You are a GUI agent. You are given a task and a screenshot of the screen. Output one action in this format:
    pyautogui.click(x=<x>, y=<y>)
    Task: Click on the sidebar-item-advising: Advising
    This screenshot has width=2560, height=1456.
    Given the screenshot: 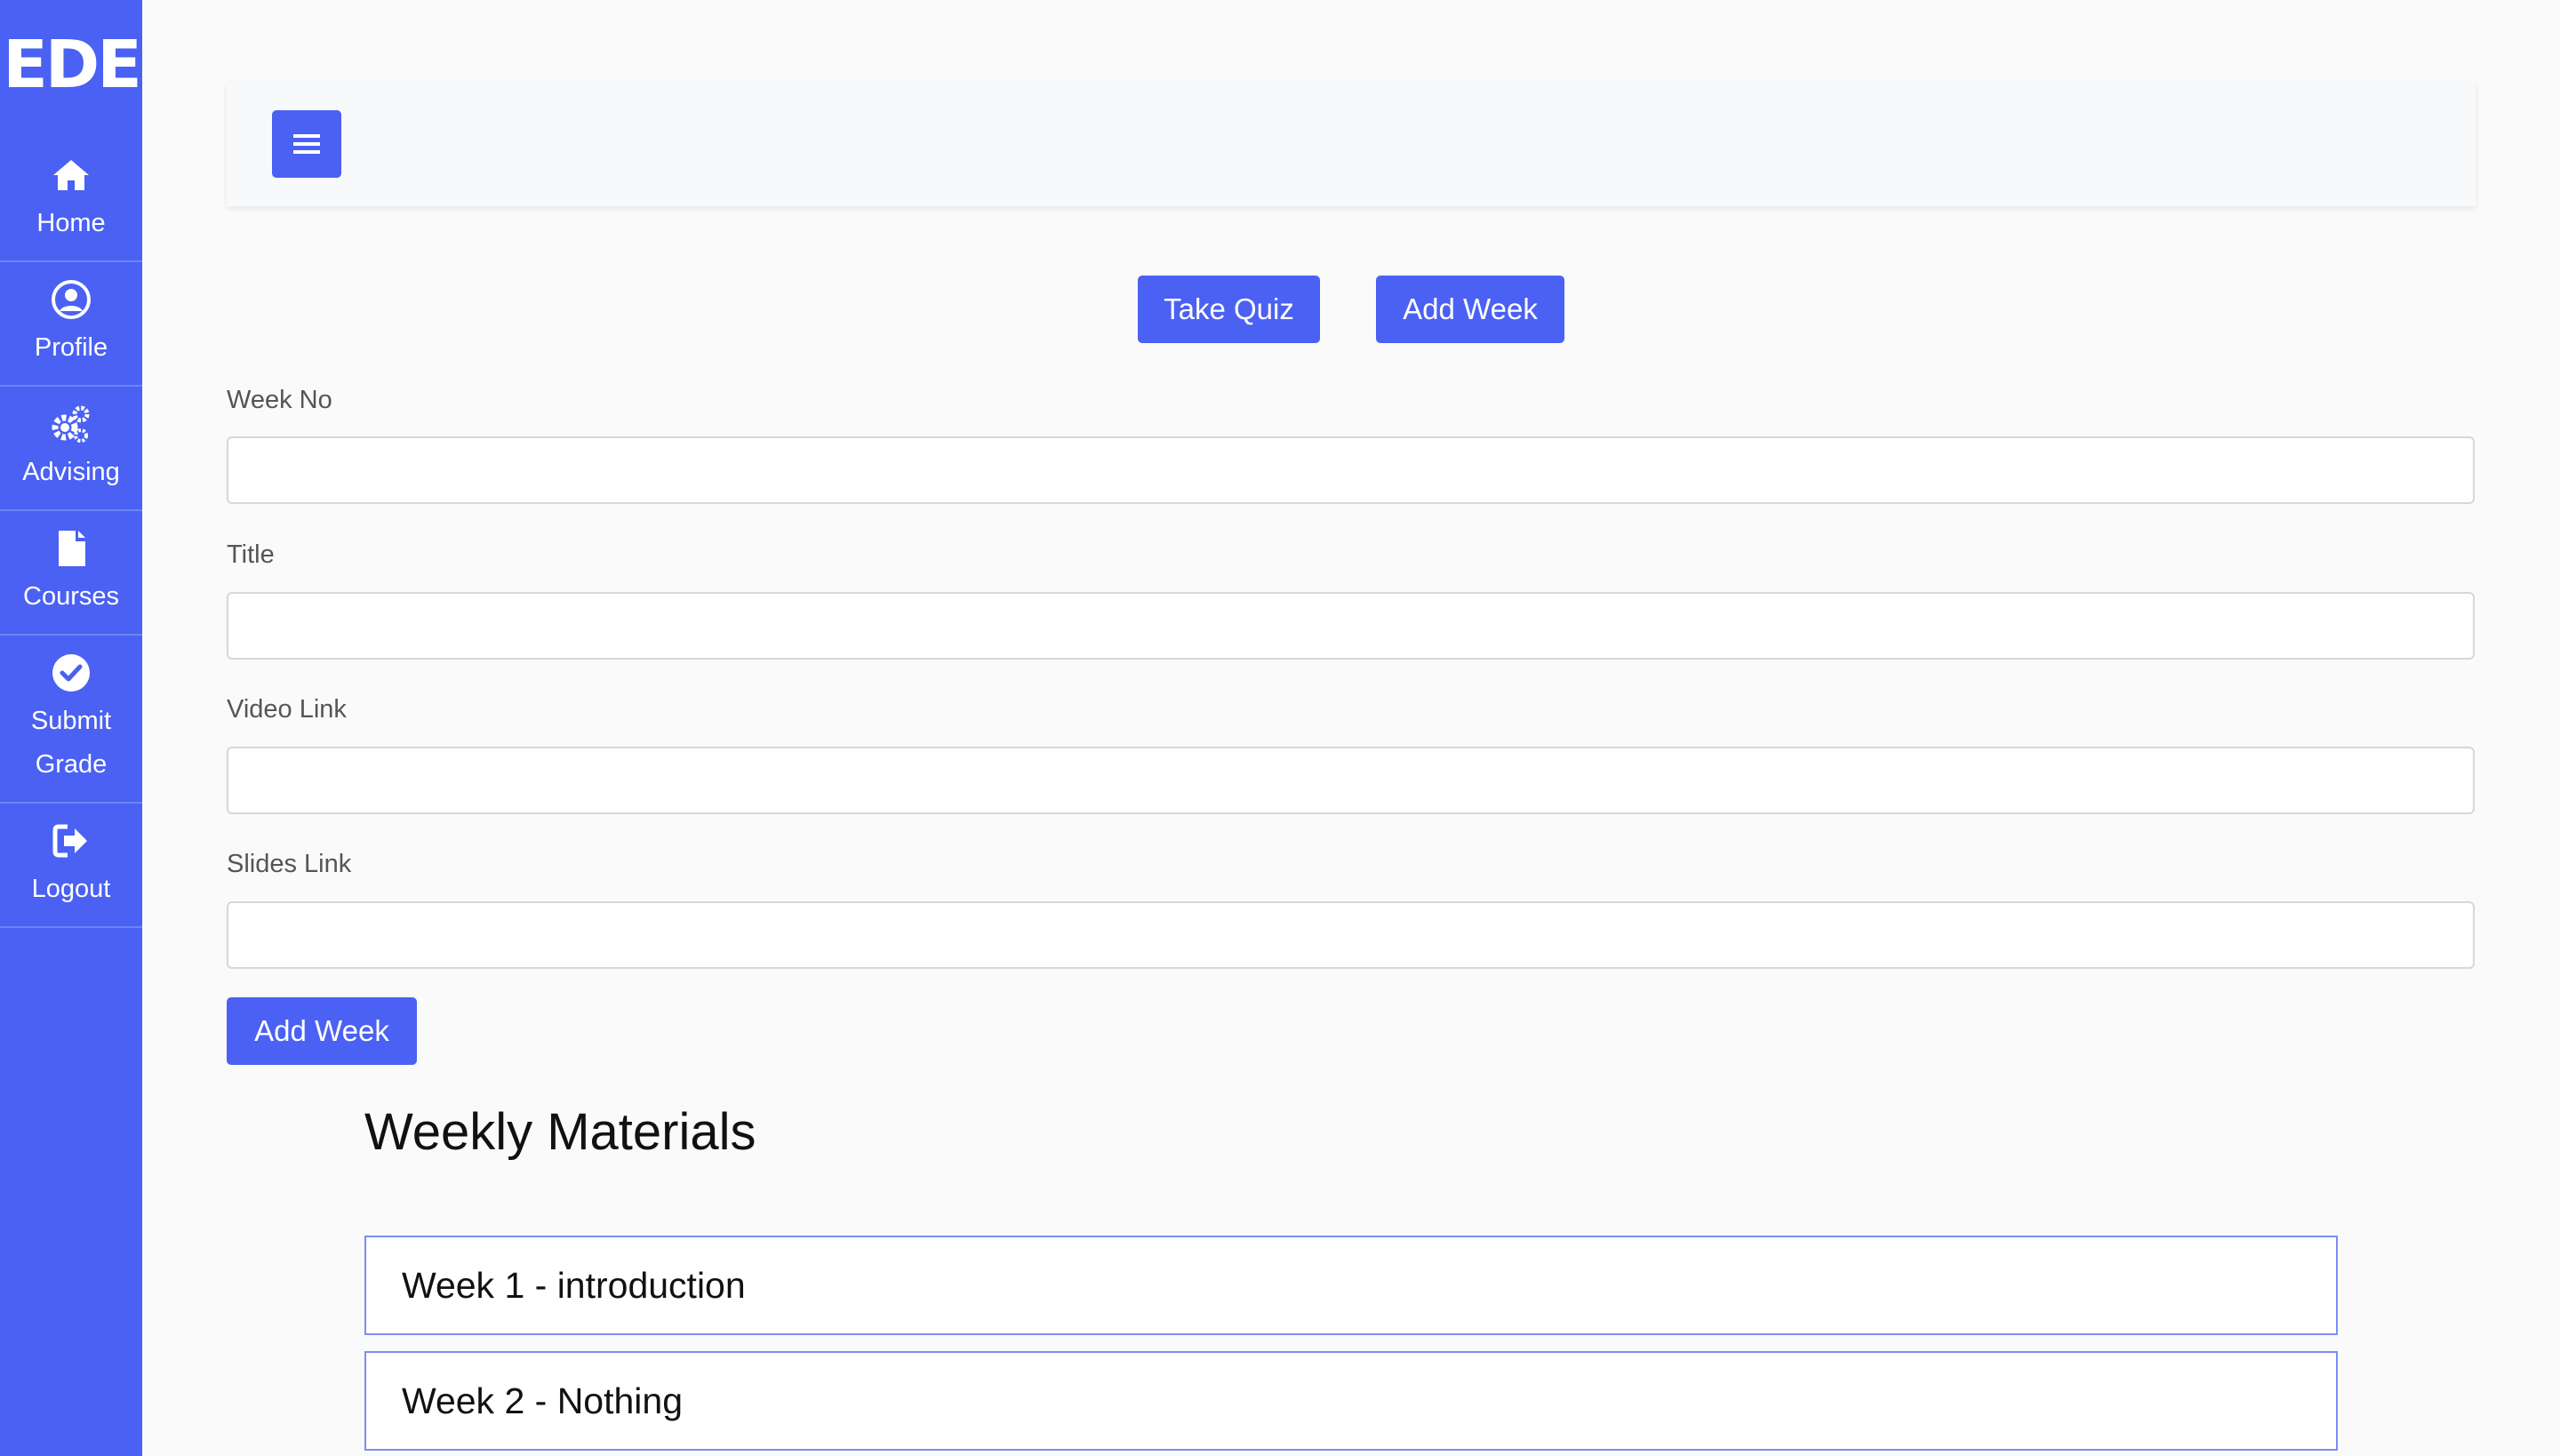 What is the action you would take?
    pyautogui.click(x=71, y=449)
    